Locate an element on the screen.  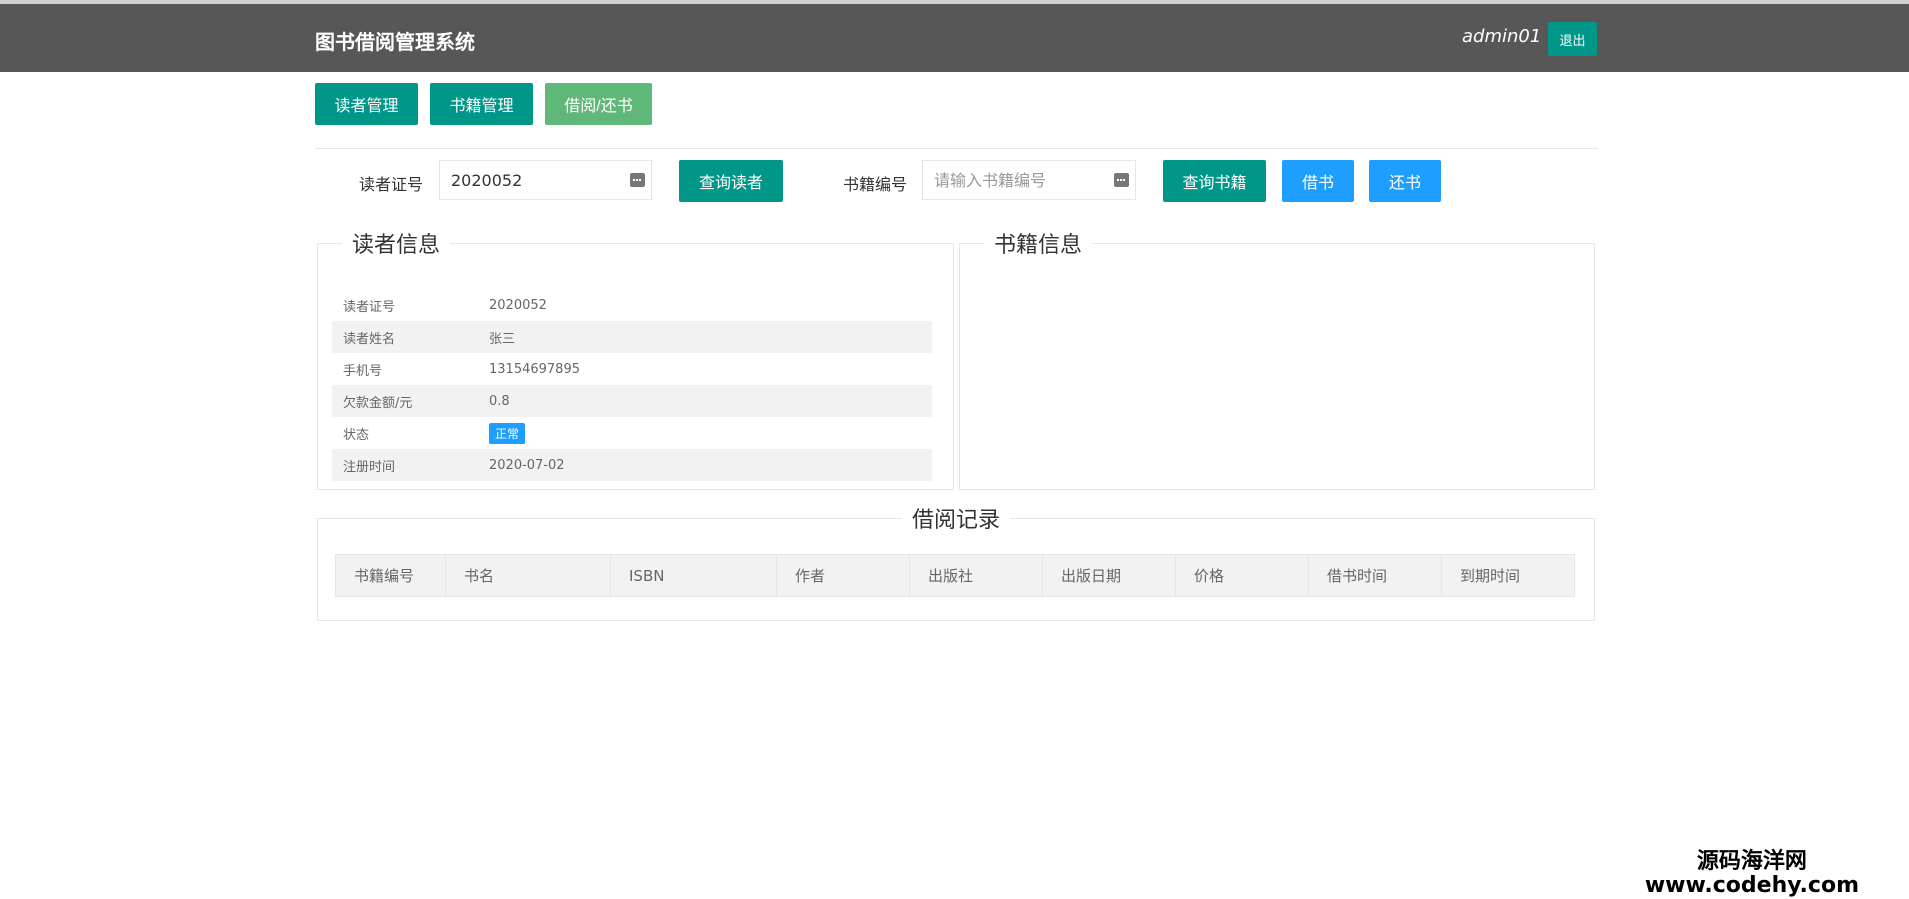
column-header: 作者 is located at coordinates (843, 575).